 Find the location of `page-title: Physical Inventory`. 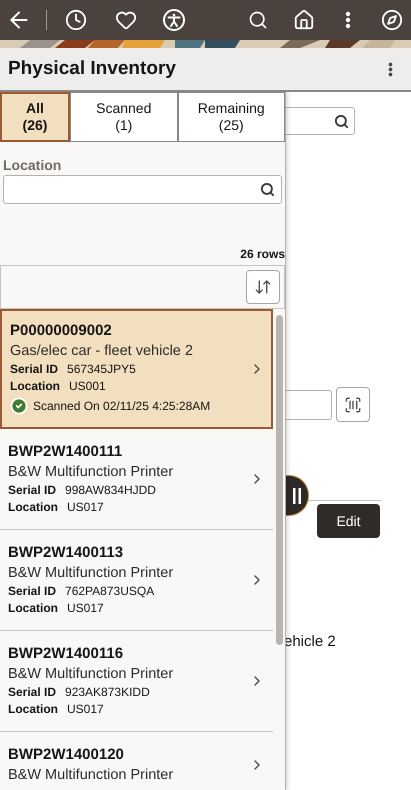

page-title: Physical Inventory is located at coordinates (92, 69).